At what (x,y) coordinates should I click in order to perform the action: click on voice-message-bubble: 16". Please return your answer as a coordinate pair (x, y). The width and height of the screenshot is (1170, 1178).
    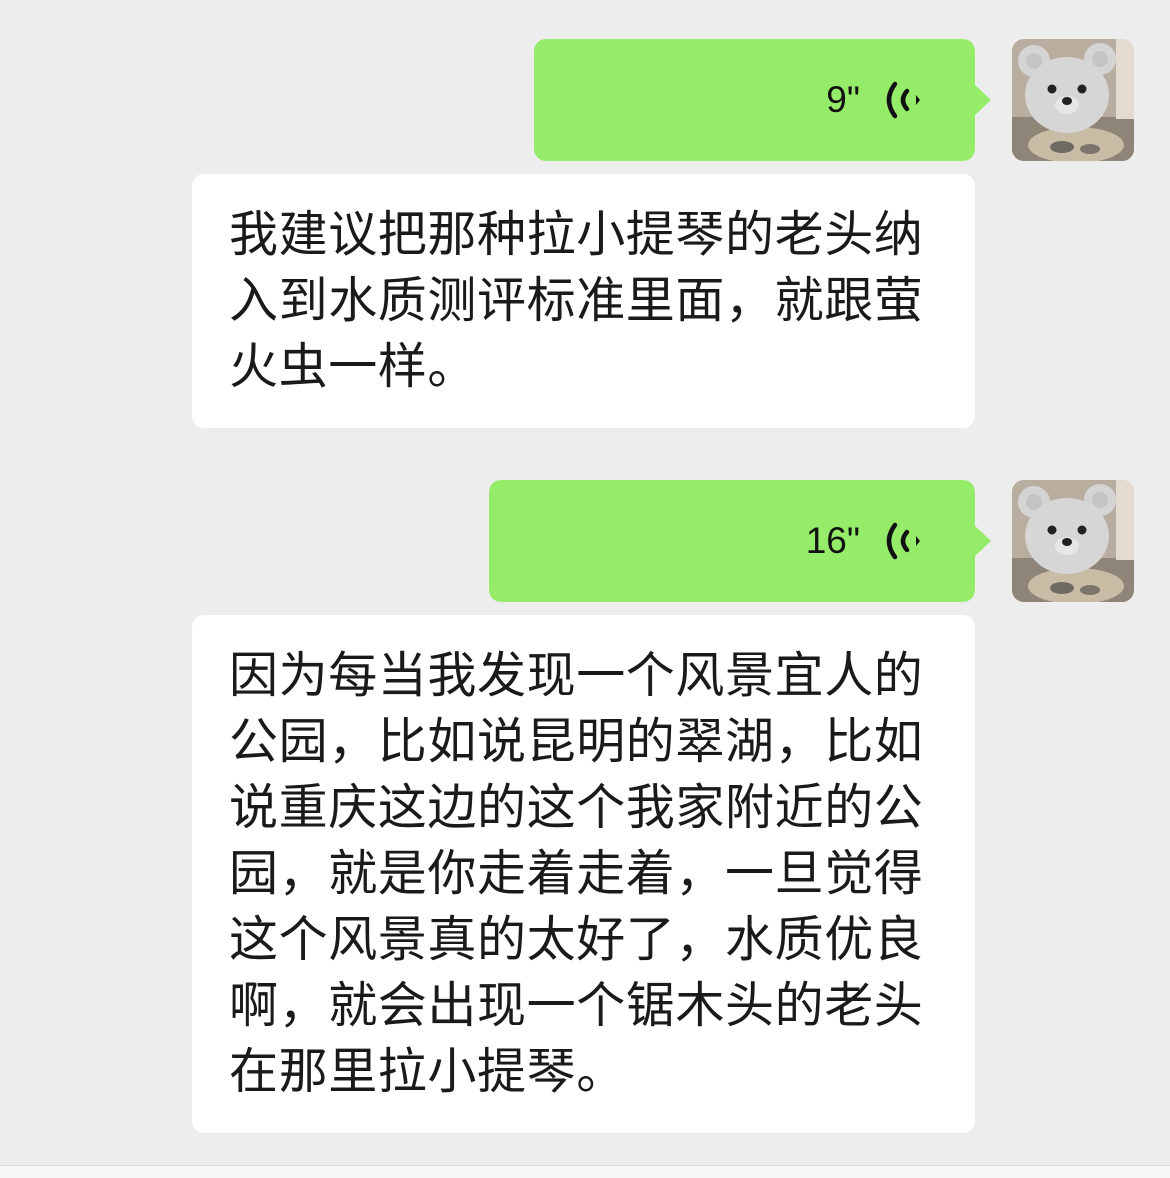
    Looking at the image, I should click on (740, 541).